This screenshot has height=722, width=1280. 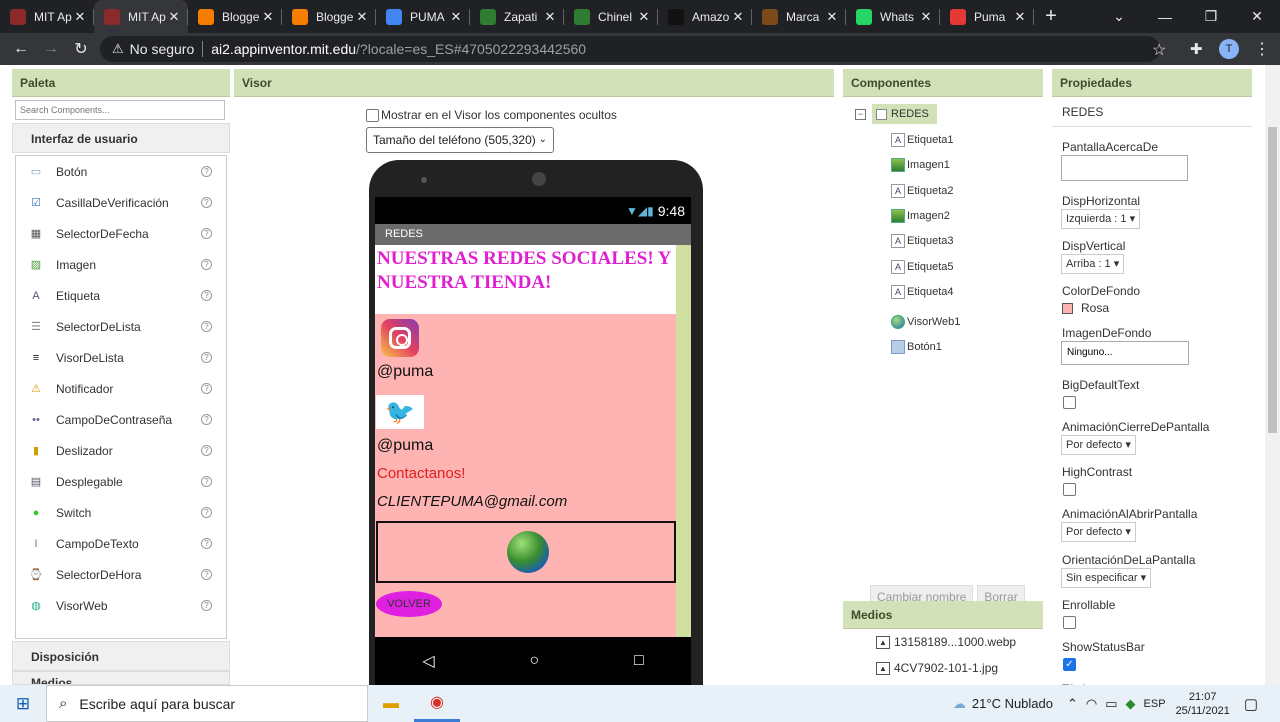 What do you see at coordinates (207, 703) in the screenshot?
I see `taskbar-search-field: ⌕ Escribe aquí para buscar` at bounding box center [207, 703].